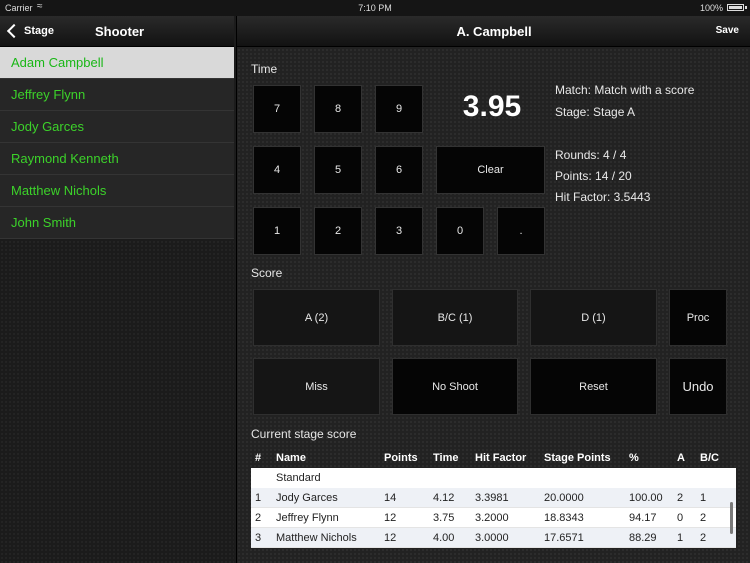 The width and height of the screenshot is (750, 563). What do you see at coordinates (390, 498) in the screenshot?
I see `cell-points: 14` at bounding box center [390, 498].